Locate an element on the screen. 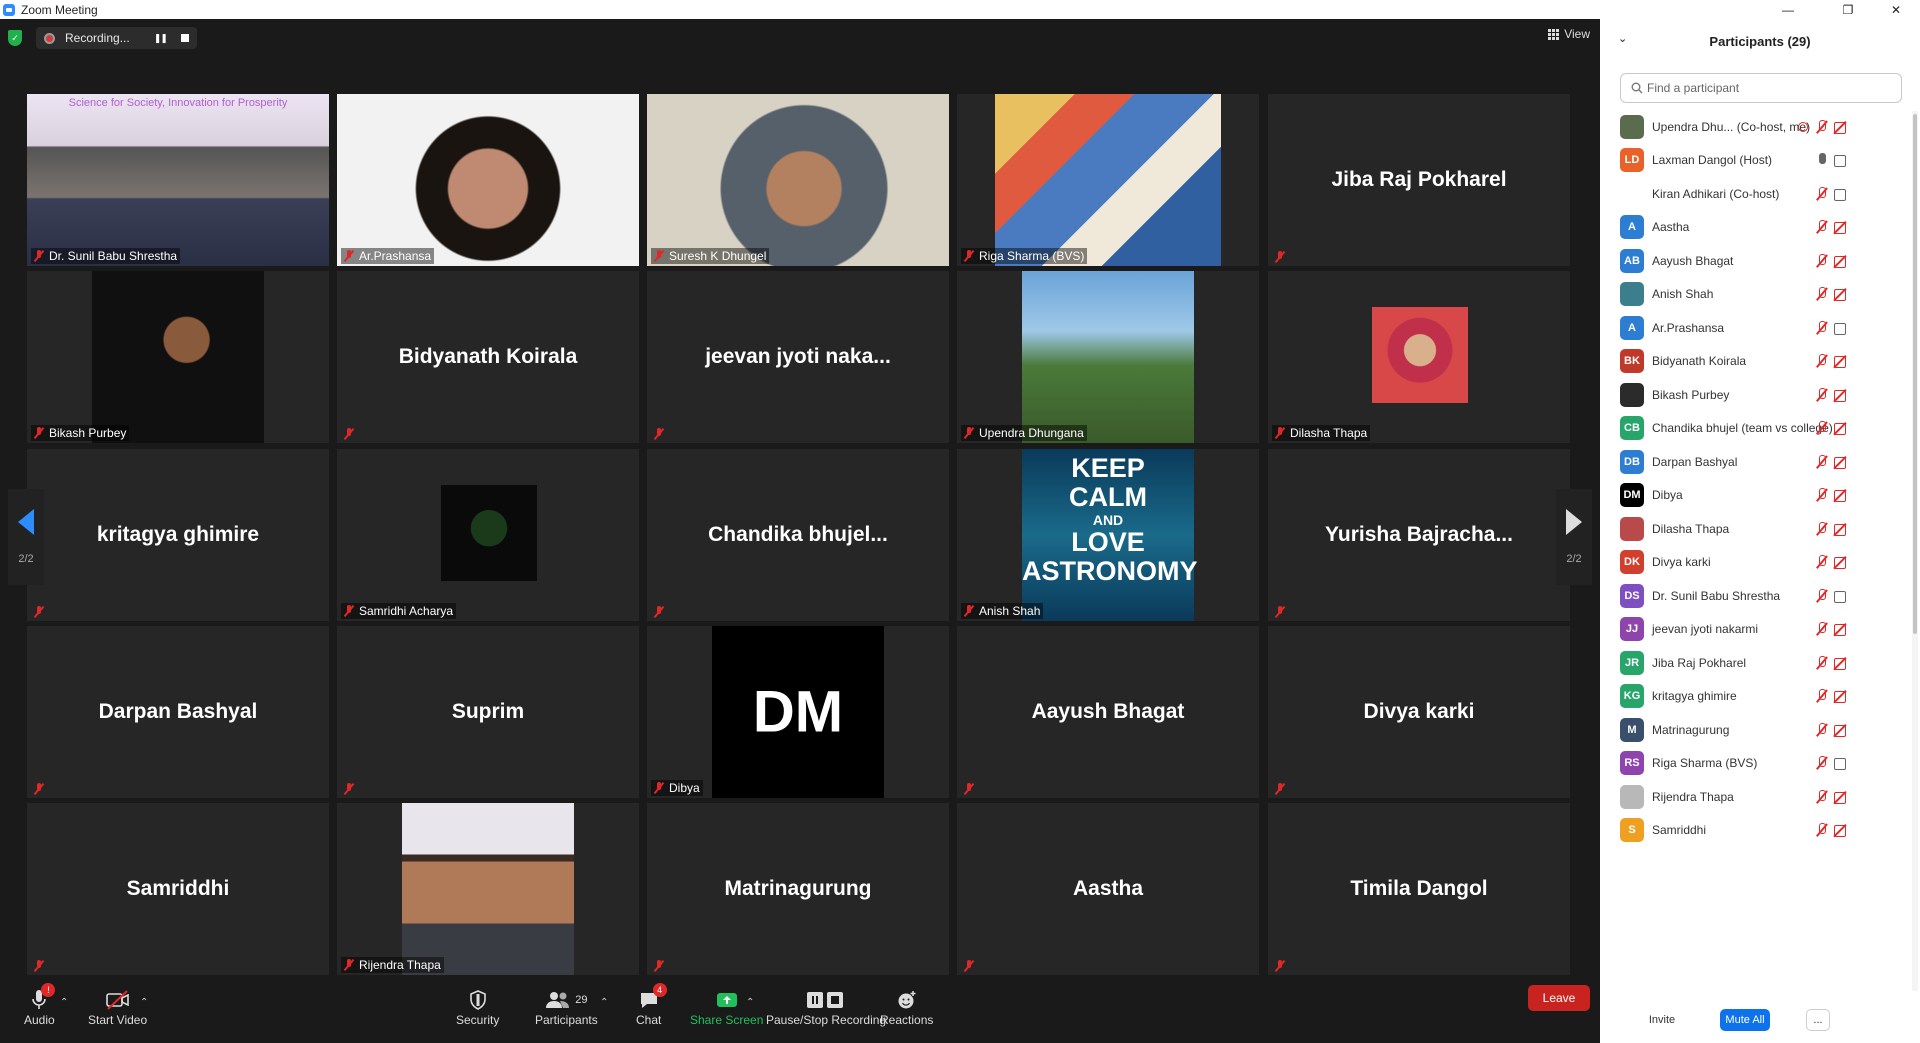 This screenshot has width=1920, height=1043. participant-row: Kiran Adhikari (Co-host) is located at coordinates (1760, 193).